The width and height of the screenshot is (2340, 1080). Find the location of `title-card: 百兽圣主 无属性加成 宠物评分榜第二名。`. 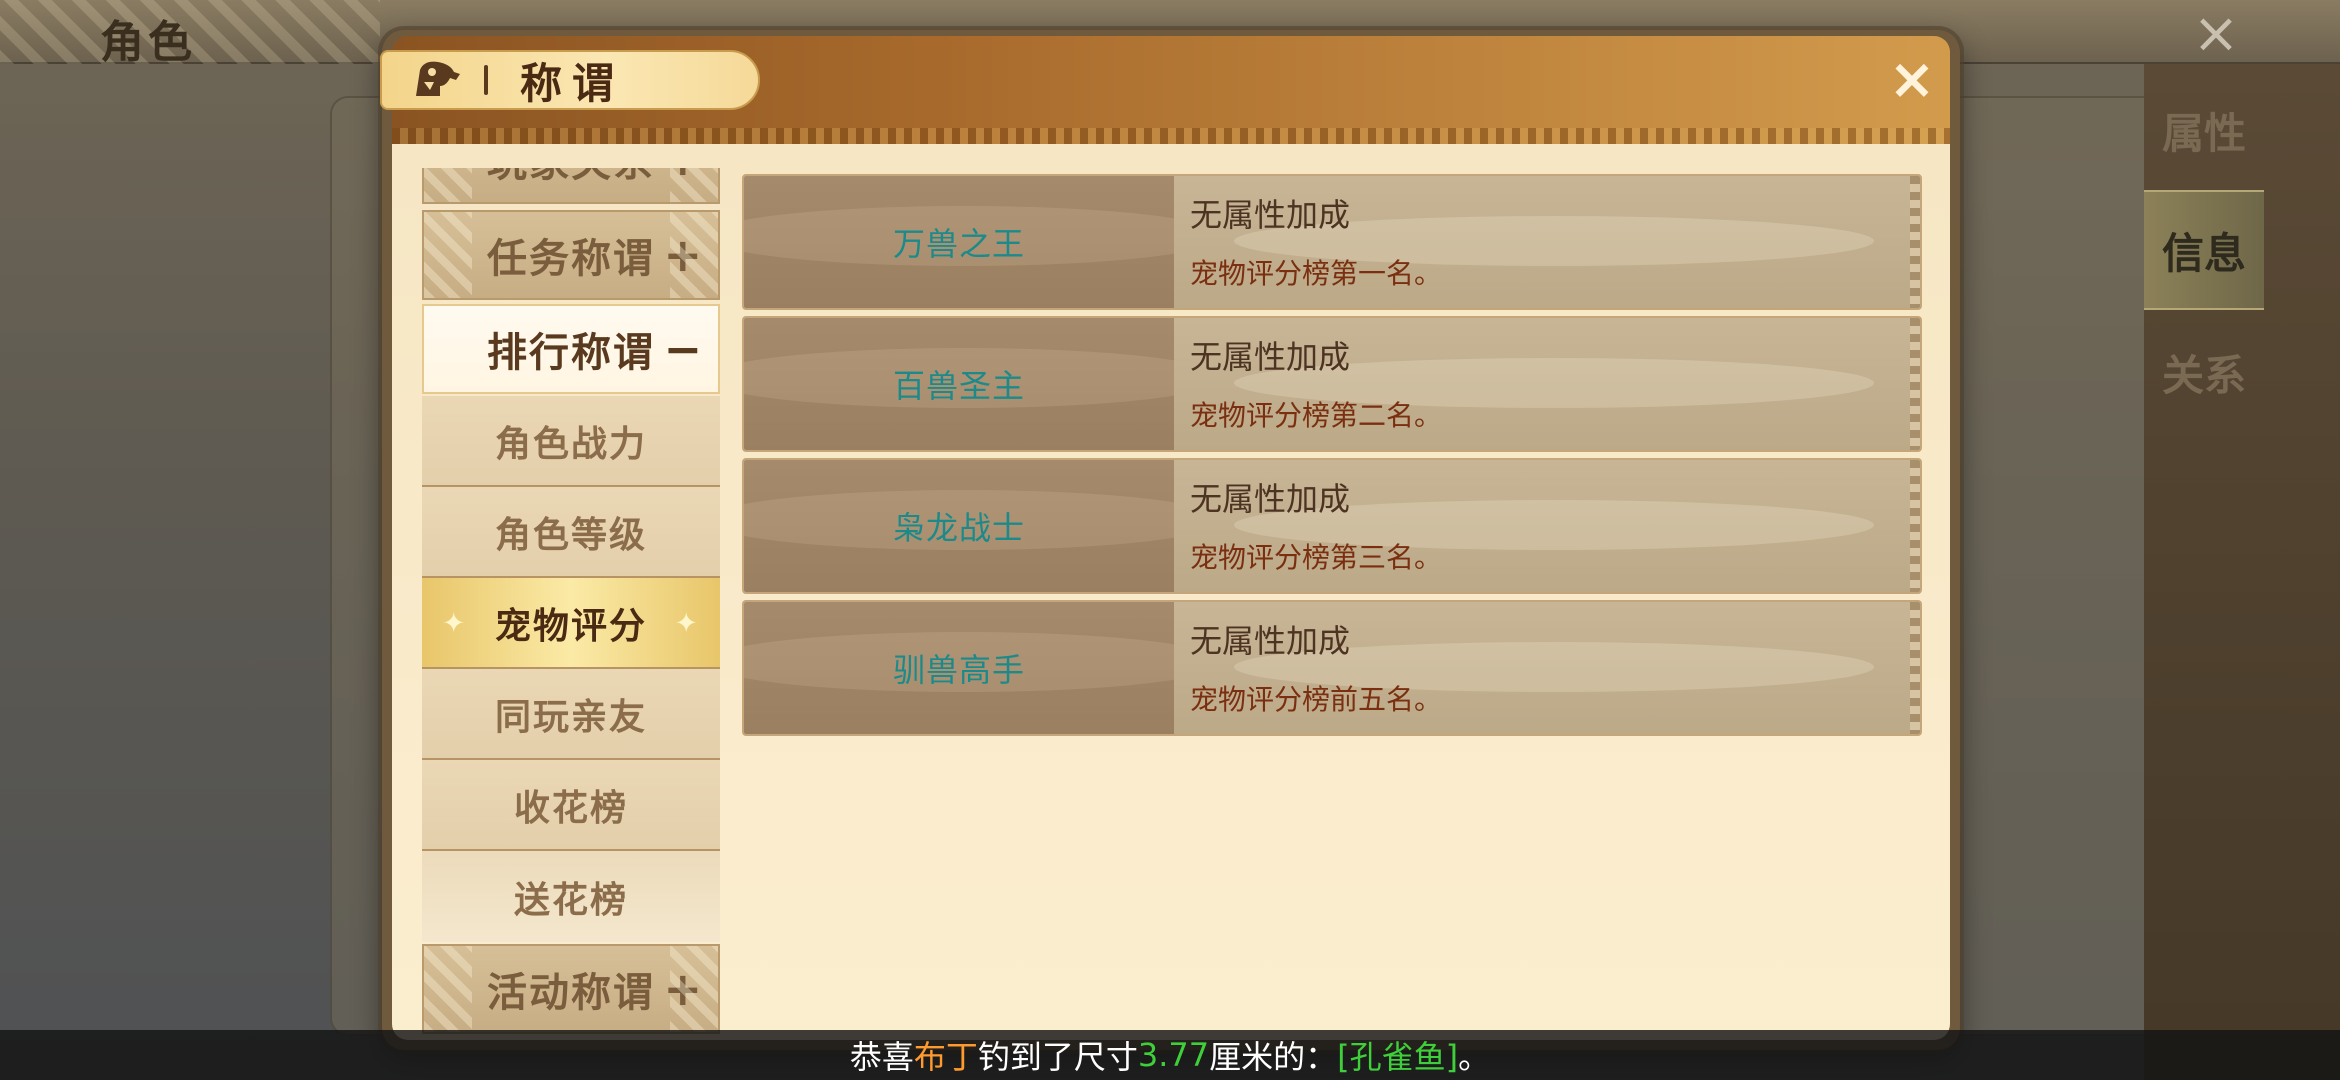

title-card: 百兽圣主 无属性加成 宠物评分榜第二名。 is located at coordinates (1332, 384).